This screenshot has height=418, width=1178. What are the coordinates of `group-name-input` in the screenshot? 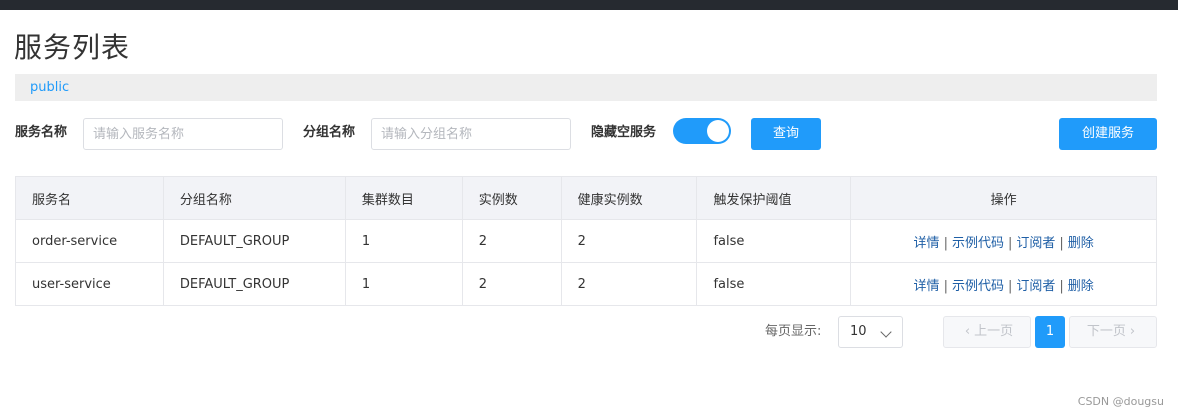 It's located at (471, 134).